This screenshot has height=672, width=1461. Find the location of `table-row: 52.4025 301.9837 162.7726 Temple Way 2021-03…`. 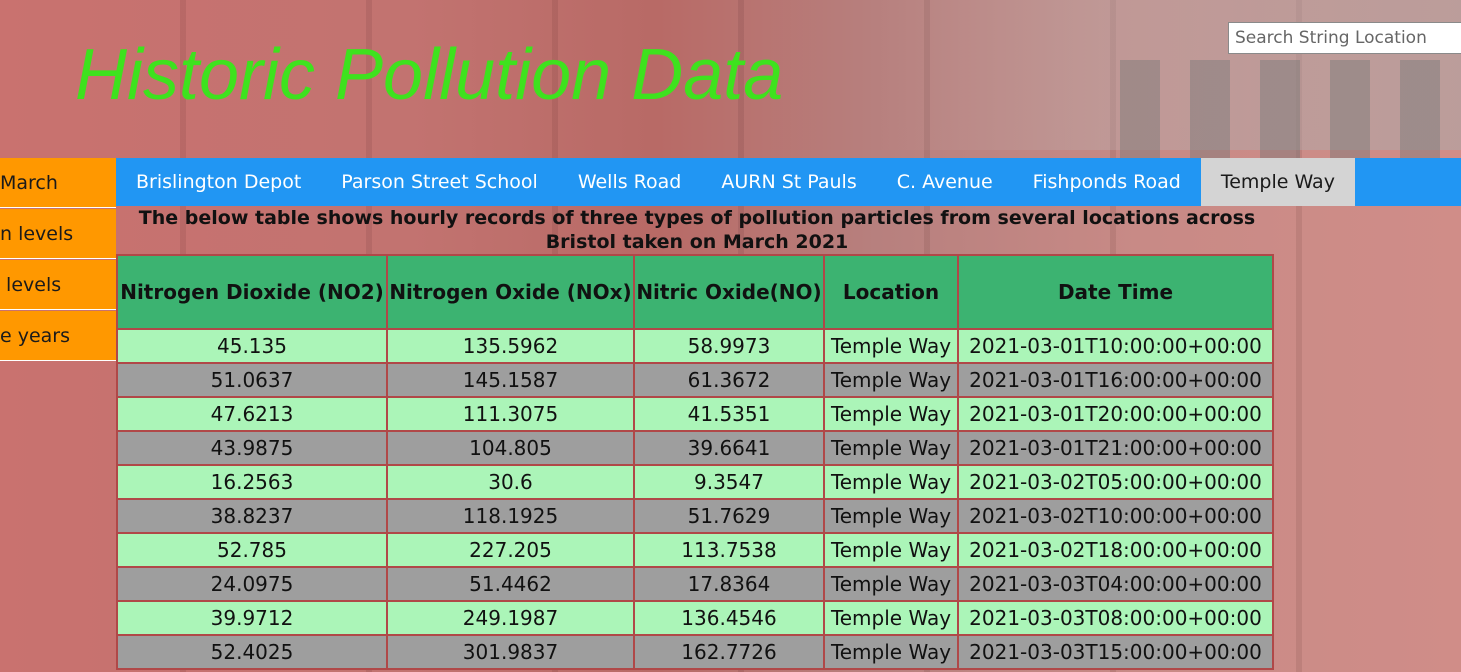

table-row: 52.4025 301.9837 162.7726 Temple Way 2021-03… is located at coordinates (695, 652).